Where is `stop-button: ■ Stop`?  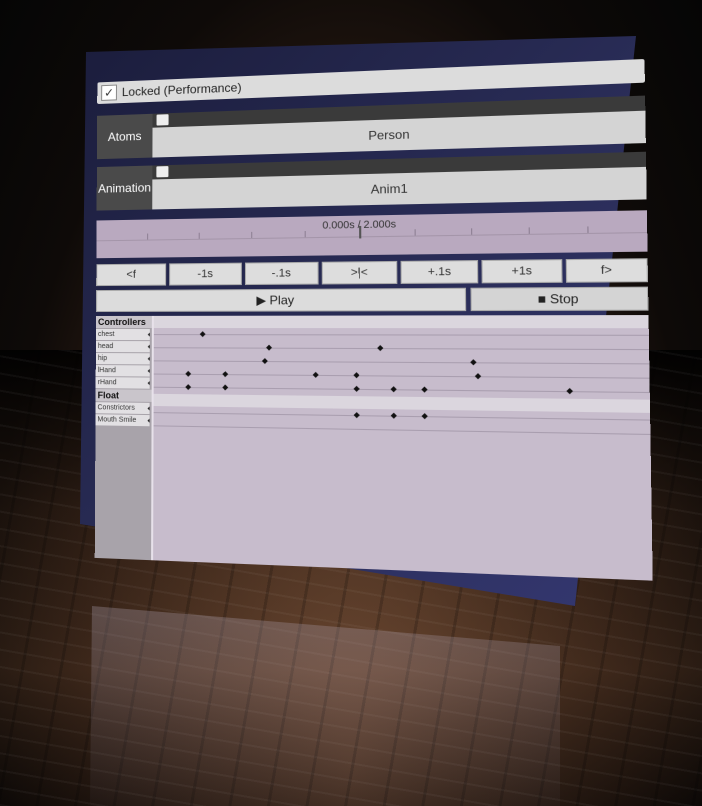
stop-button: ■ Stop is located at coordinates (559, 299).